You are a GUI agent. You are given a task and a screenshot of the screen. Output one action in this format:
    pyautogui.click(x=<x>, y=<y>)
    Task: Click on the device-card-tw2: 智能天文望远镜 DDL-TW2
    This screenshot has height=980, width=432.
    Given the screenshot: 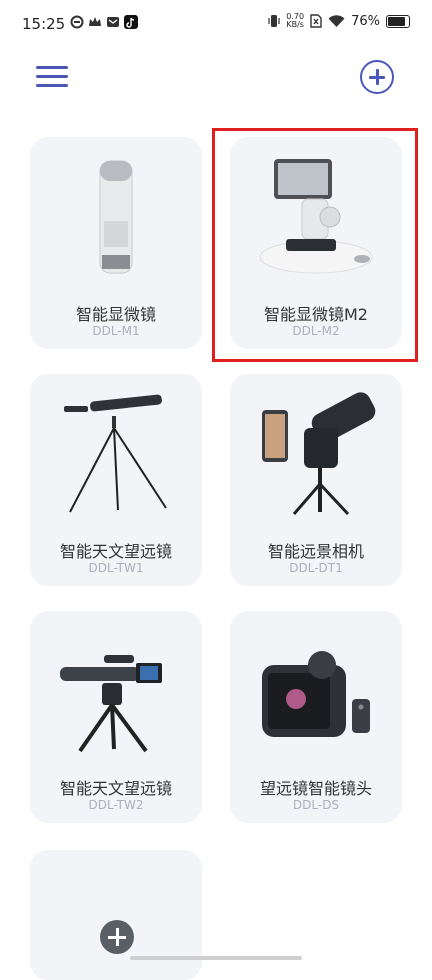 What is the action you would take?
    pyautogui.click(x=116, y=717)
    